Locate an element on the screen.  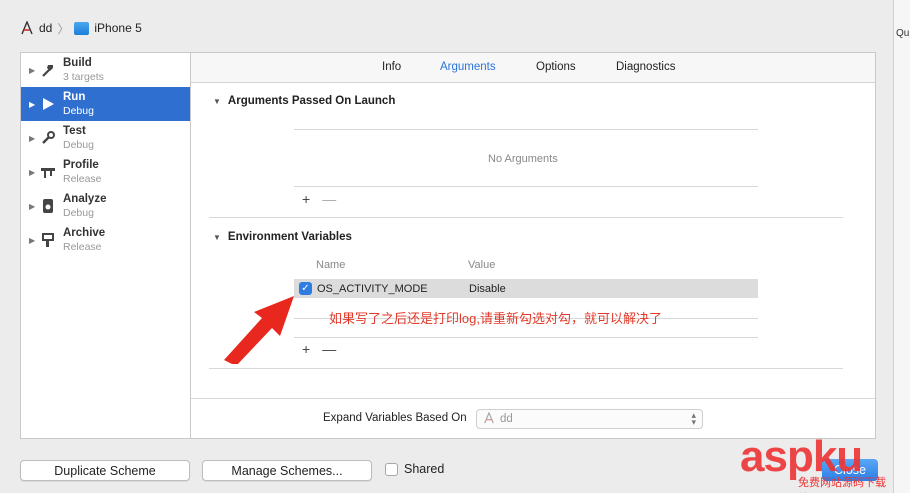
tab-bar: Info Arguments Options Diagnostics is located at coordinates (533, 68).